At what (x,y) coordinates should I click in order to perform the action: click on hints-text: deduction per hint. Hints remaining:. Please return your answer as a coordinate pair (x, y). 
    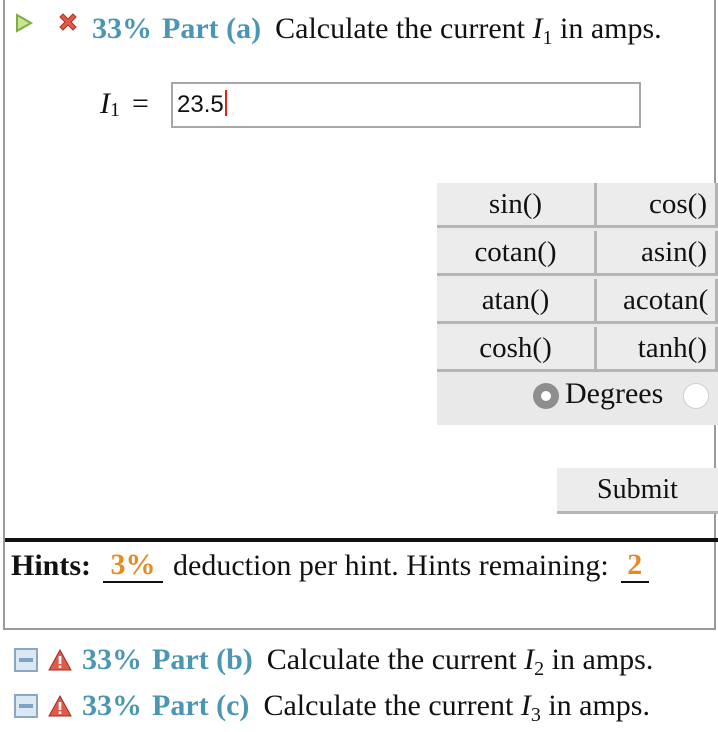
    Looking at the image, I should click on (391, 565).